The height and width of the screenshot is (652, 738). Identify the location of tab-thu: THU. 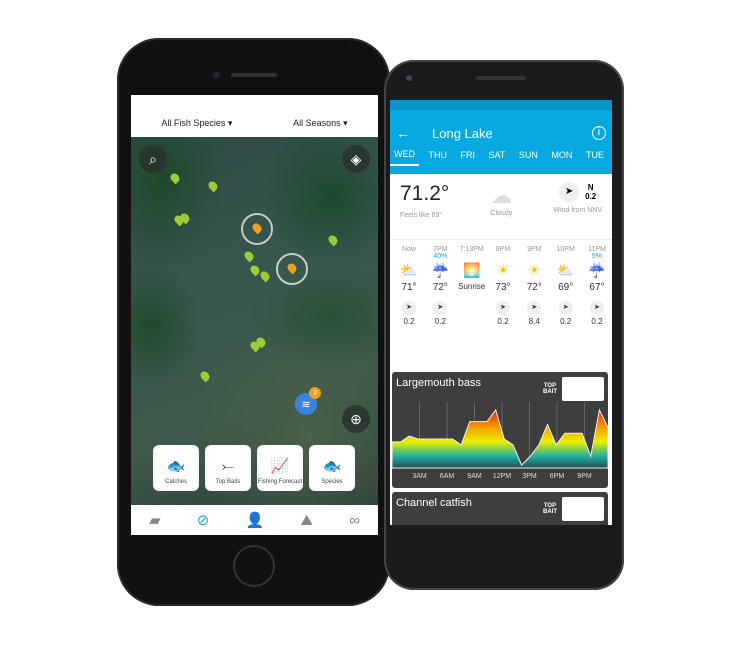
(438, 155).